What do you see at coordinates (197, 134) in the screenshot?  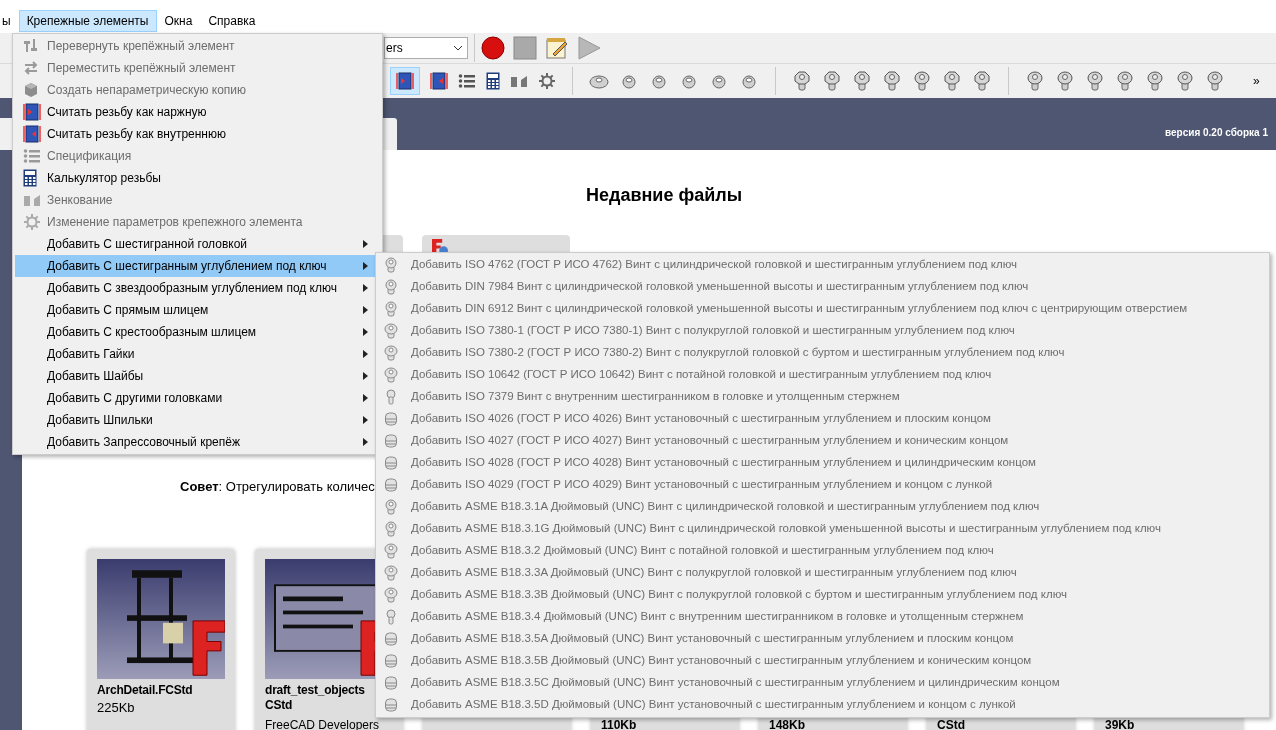 I see `menu-item: Считать резьбу как внутреннюю` at bounding box center [197, 134].